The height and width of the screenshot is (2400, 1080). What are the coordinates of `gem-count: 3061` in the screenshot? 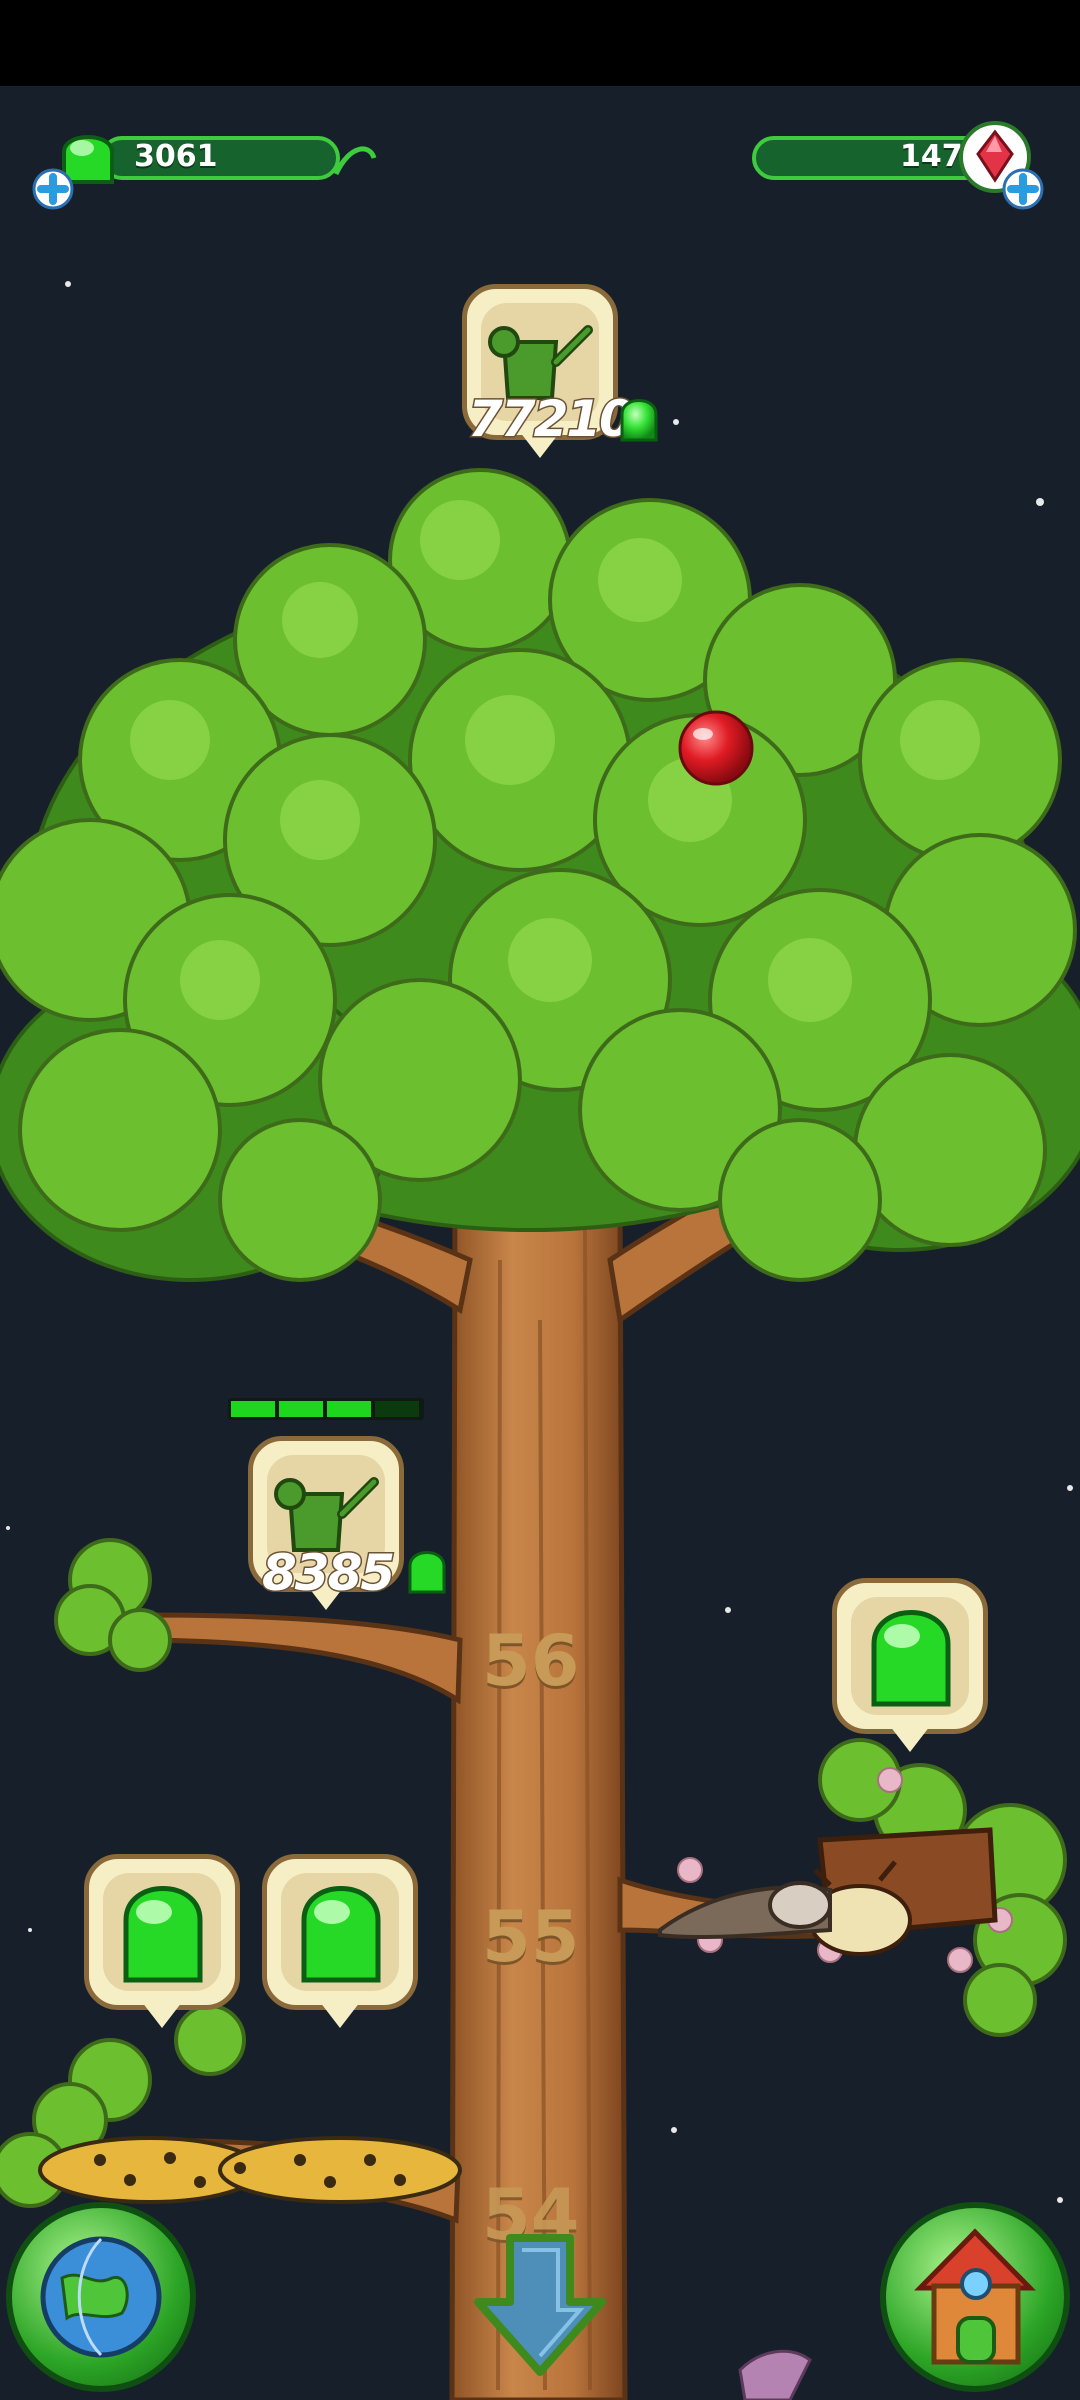 It's located at (176, 156).